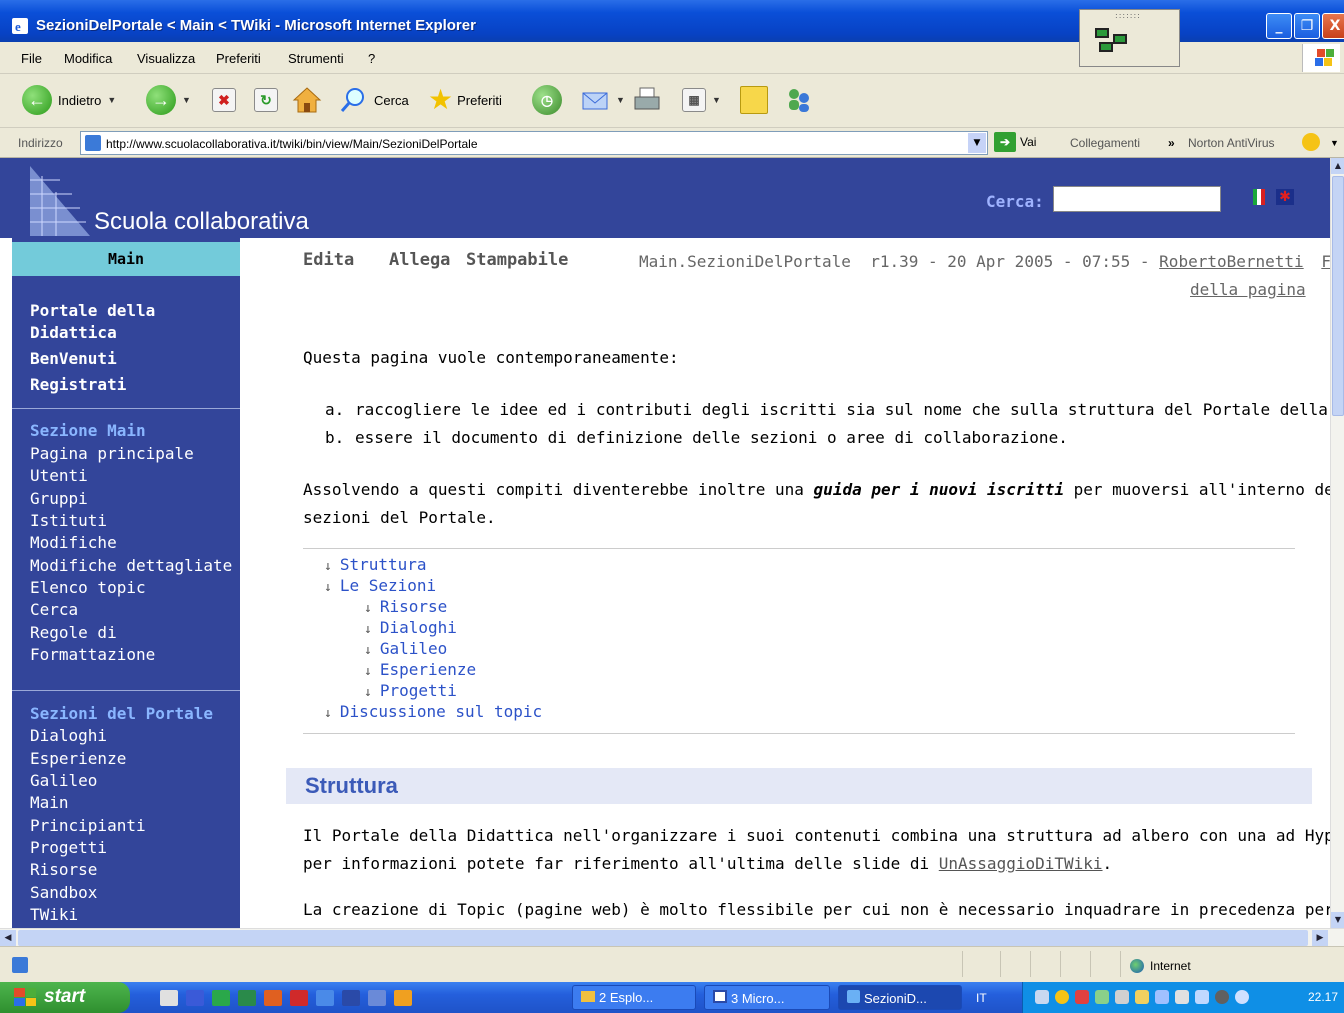  Describe the element at coordinates (1021, 863) in the screenshot. I see `unassaggio-link: UnAssaggioDiTWiki` at that location.